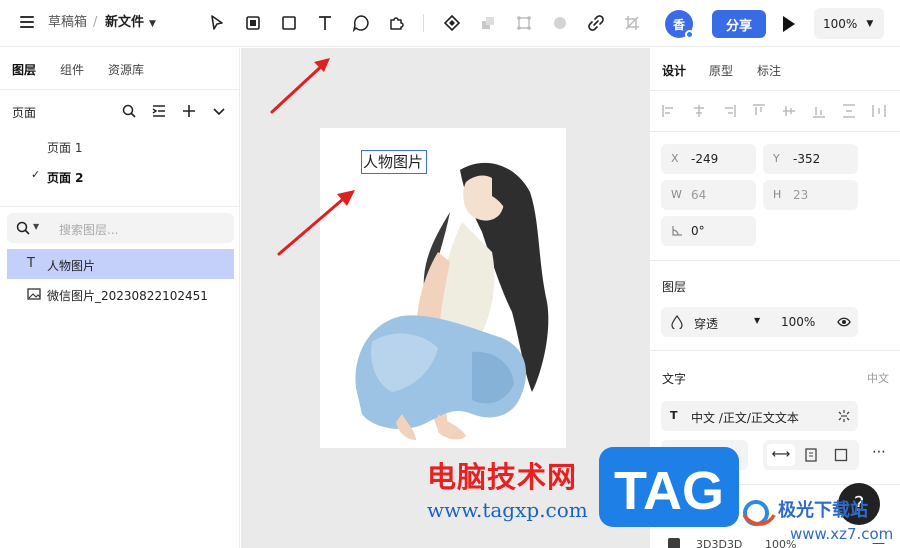 The height and width of the screenshot is (548, 900). What do you see at coordinates (708, 159) in the screenshot?
I see `x-position-field: X -249` at bounding box center [708, 159].